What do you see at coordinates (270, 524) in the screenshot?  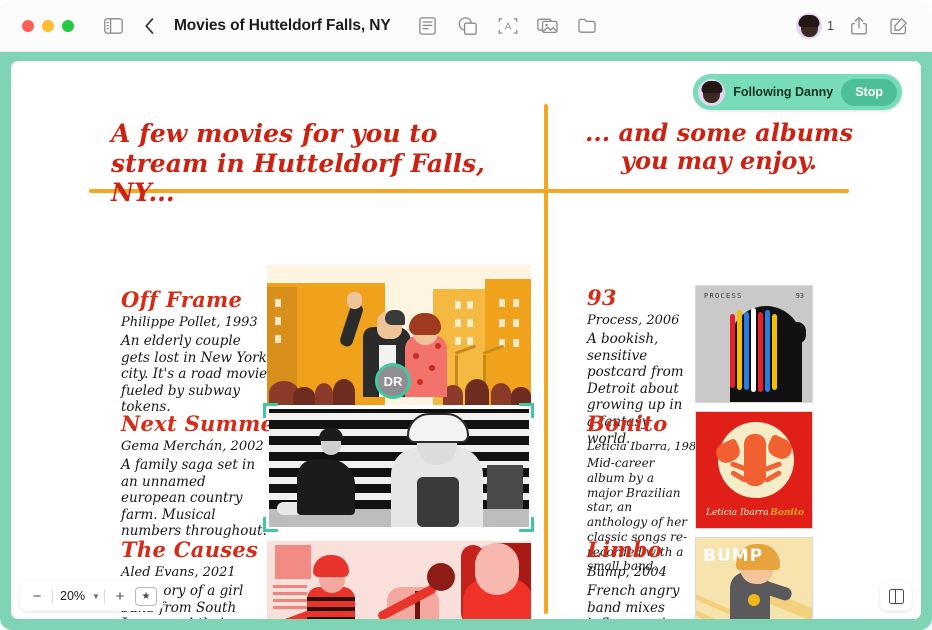 I see `selection-handle-bottom-left` at bounding box center [270, 524].